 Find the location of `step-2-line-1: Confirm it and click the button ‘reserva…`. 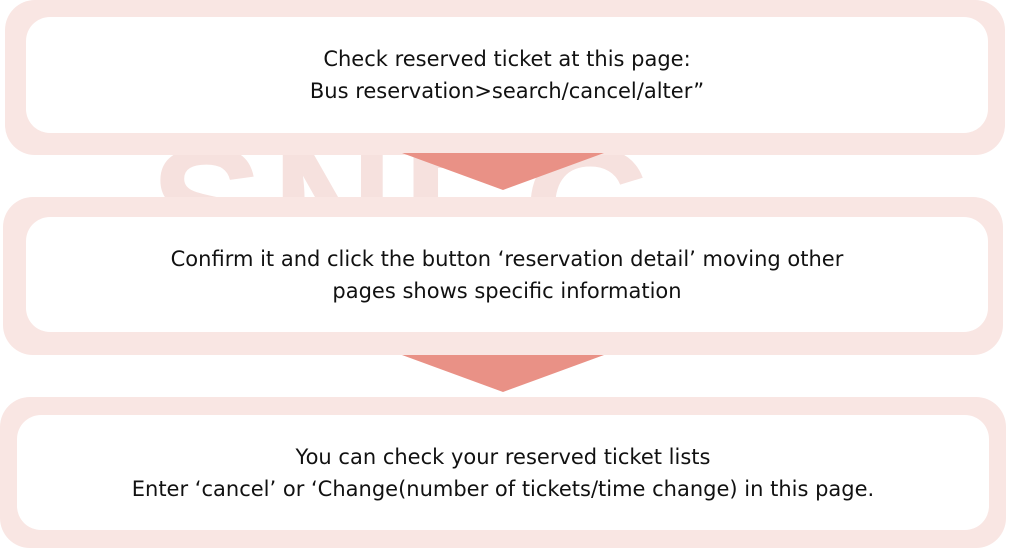

step-2-line-1: Confirm it and click the button ‘reserva… is located at coordinates (507, 258).